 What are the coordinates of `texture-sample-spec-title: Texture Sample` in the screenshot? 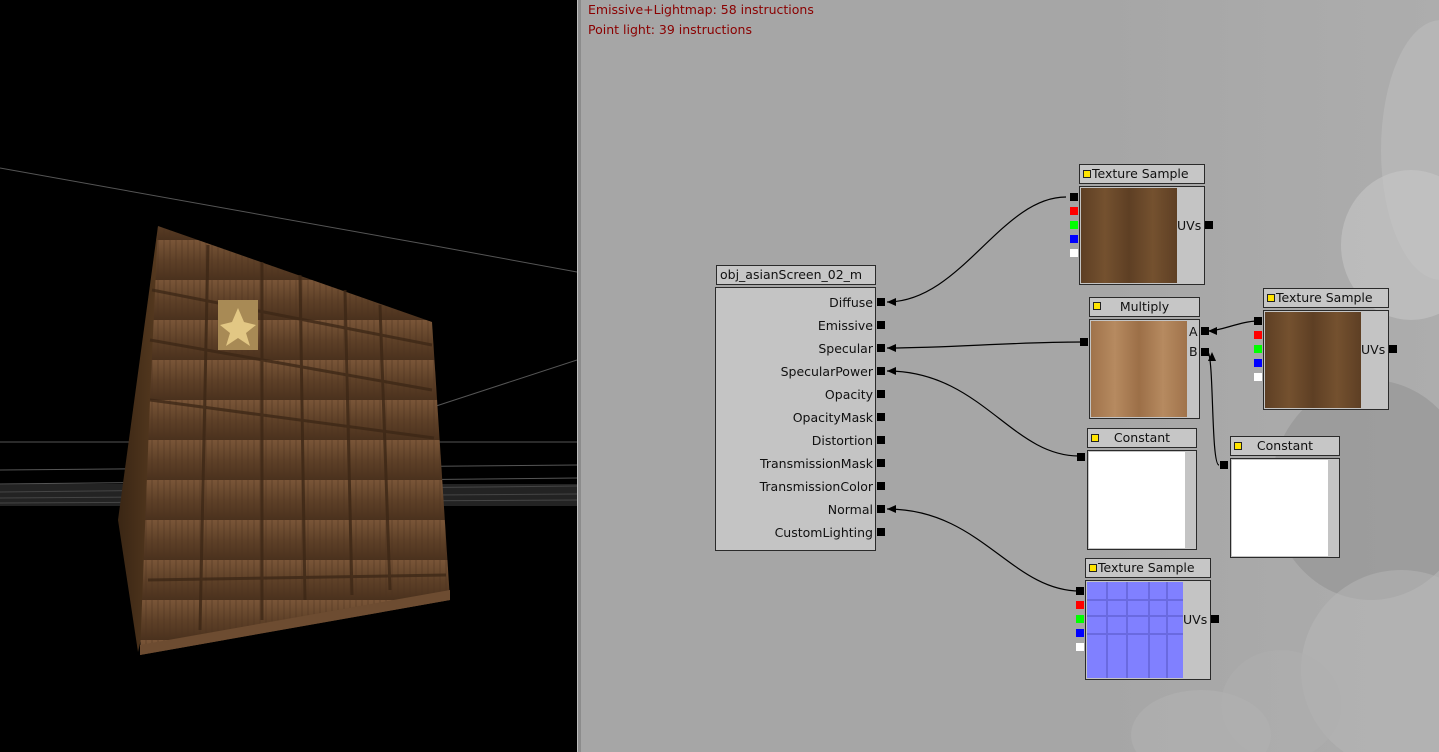 It's located at (1326, 298).